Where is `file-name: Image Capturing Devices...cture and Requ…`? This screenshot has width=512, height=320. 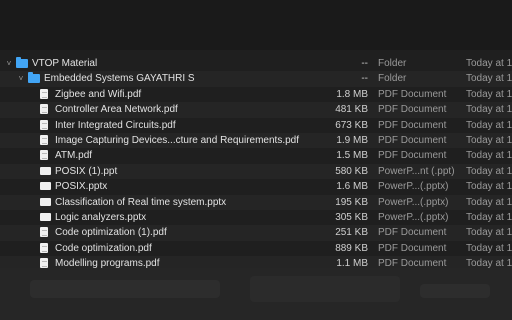 file-name: Image Capturing Devices...cture and Requ… is located at coordinates (177, 140).